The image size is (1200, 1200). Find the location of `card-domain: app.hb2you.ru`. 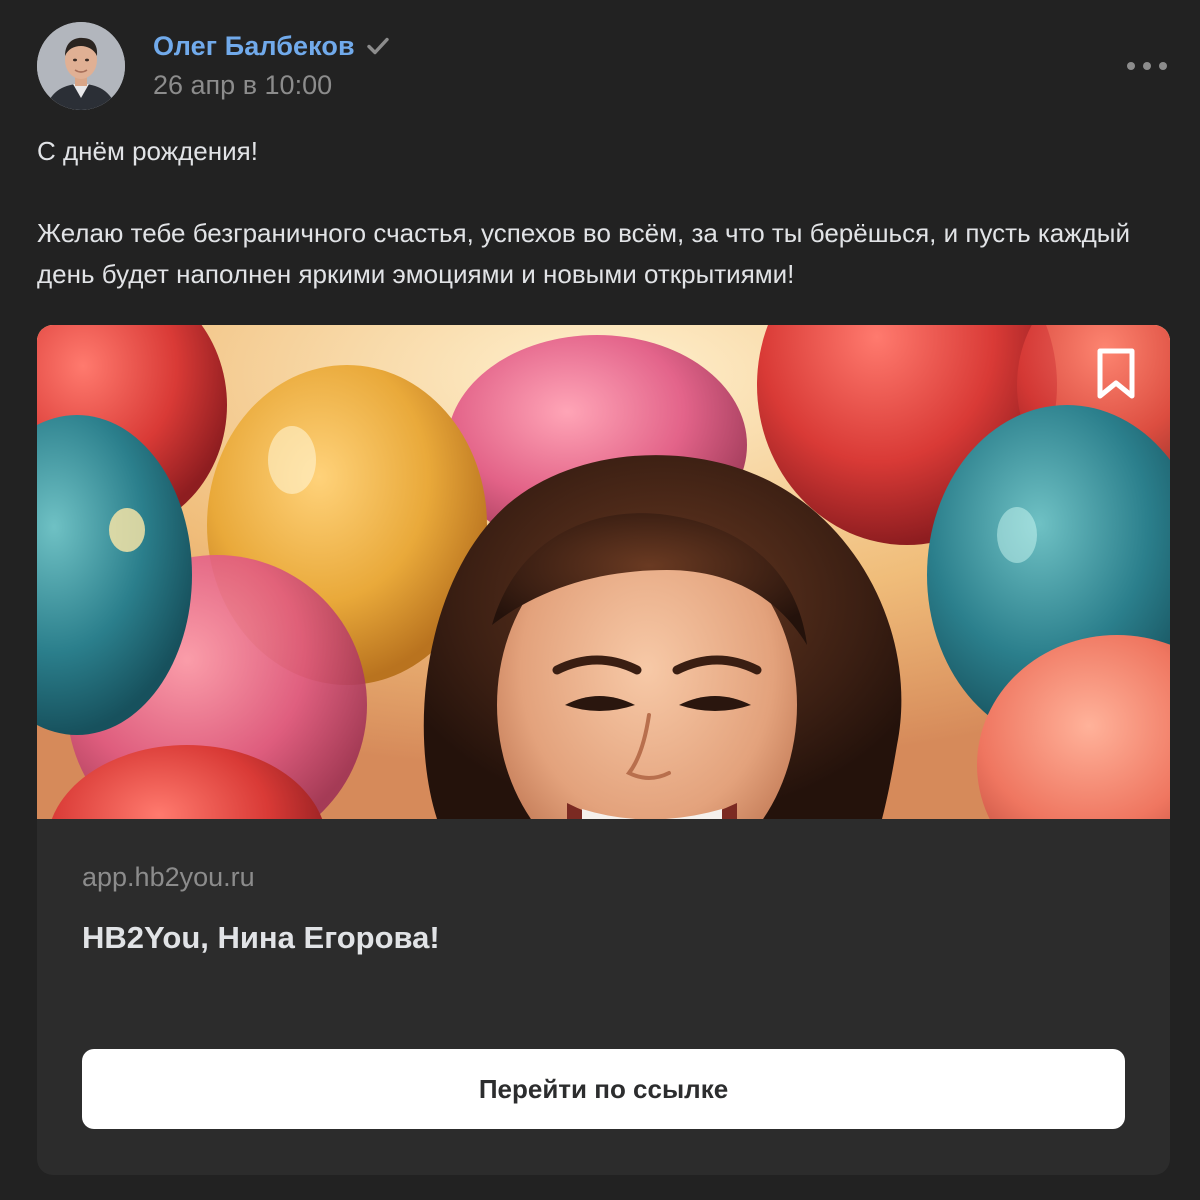

card-domain: app.hb2you.ru is located at coordinates (168, 877).